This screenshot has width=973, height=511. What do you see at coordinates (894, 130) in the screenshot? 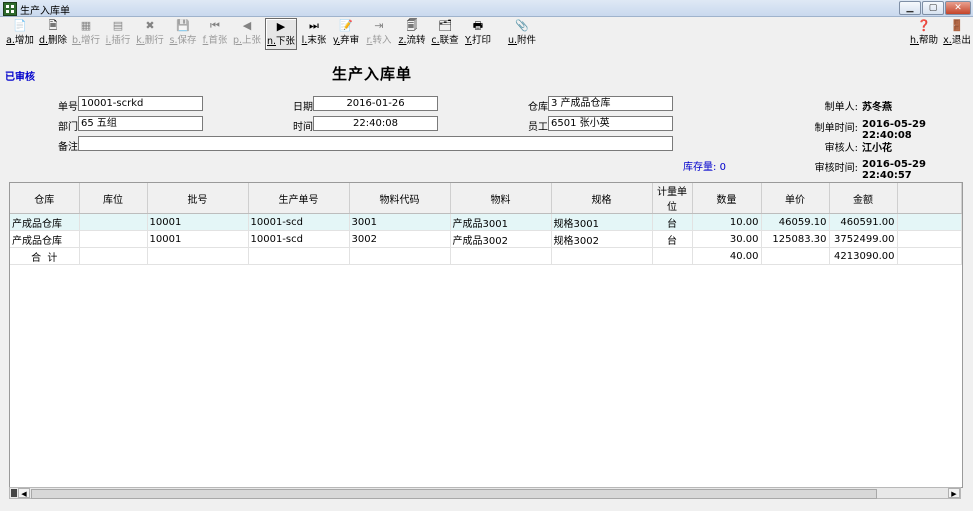
I see `make-time-value: 2016-05-29 22:40:08` at bounding box center [894, 130].